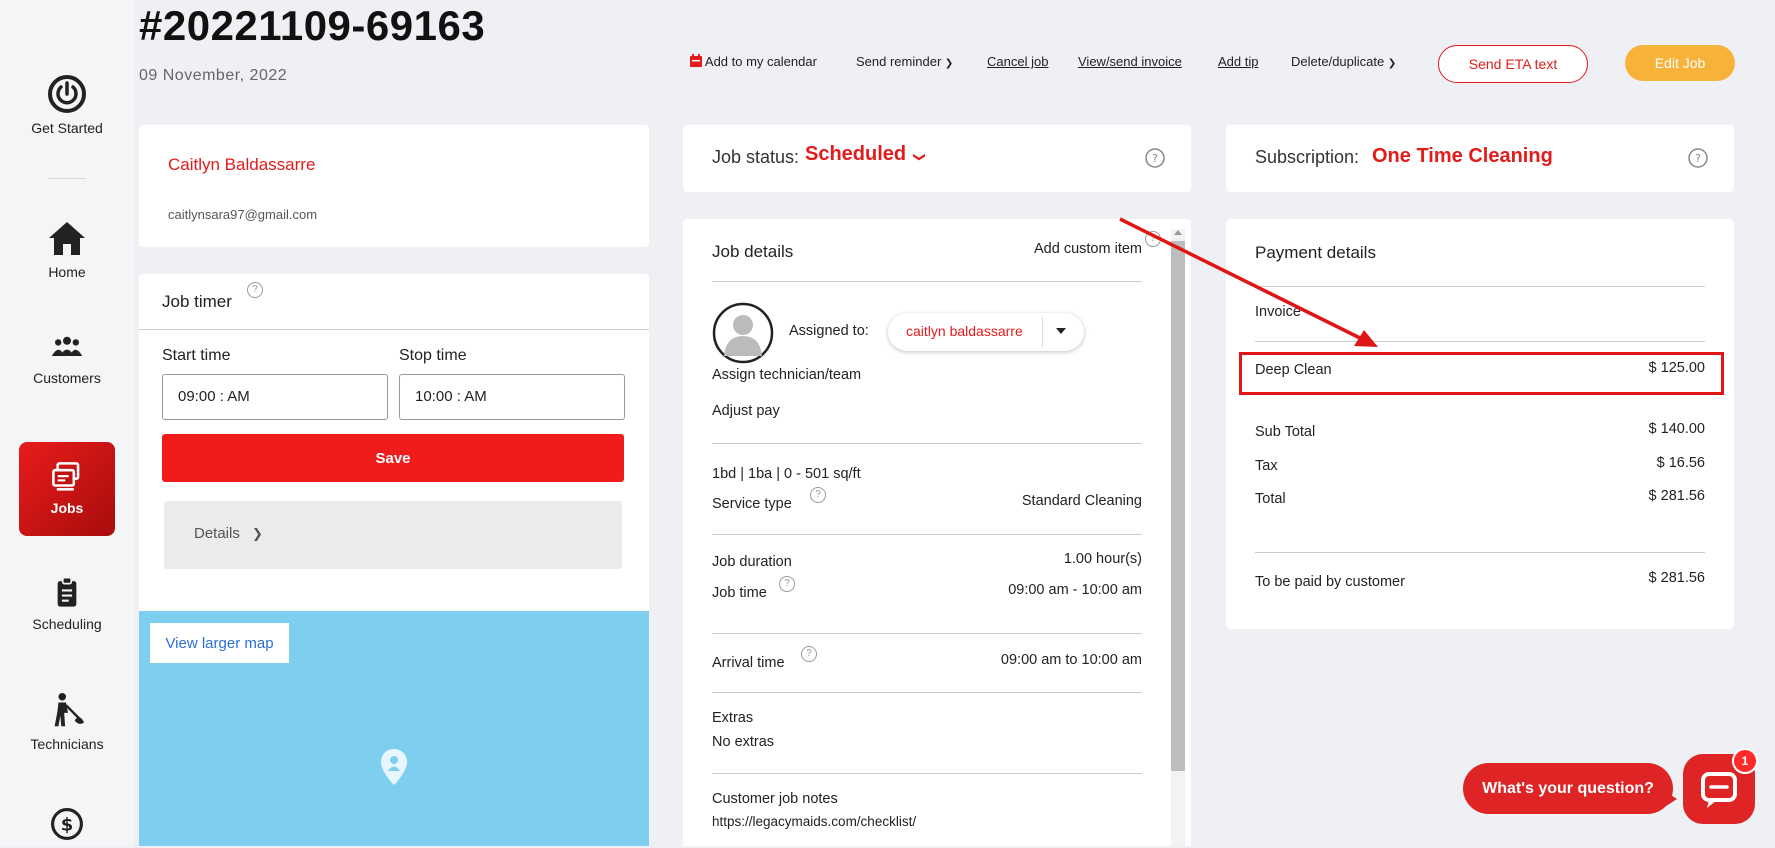 The width and height of the screenshot is (1775, 848). What do you see at coordinates (1670, 799) in the screenshot?
I see `chat-bubble-tail` at bounding box center [1670, 799].